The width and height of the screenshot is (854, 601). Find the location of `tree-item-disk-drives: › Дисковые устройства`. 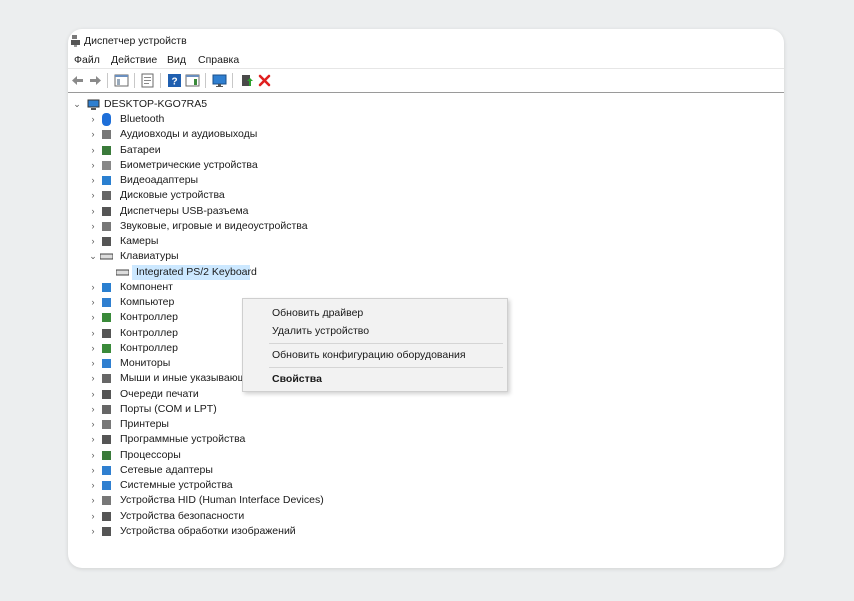

tree-item-disk-drives: › Дисковые устройства is located at coordinates (426, 195).